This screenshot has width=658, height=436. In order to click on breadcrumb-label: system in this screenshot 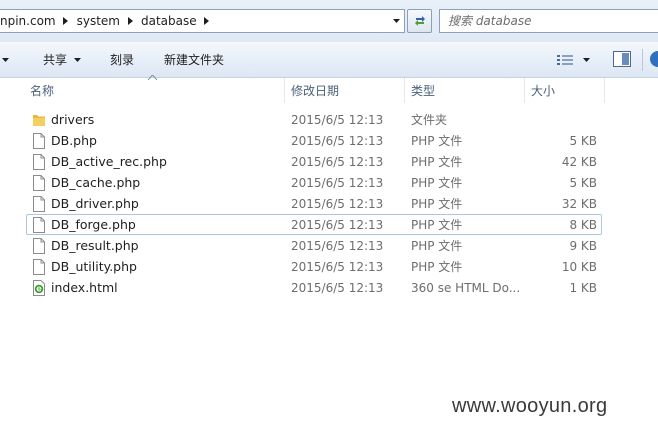, I will do `click(98, 21)`.